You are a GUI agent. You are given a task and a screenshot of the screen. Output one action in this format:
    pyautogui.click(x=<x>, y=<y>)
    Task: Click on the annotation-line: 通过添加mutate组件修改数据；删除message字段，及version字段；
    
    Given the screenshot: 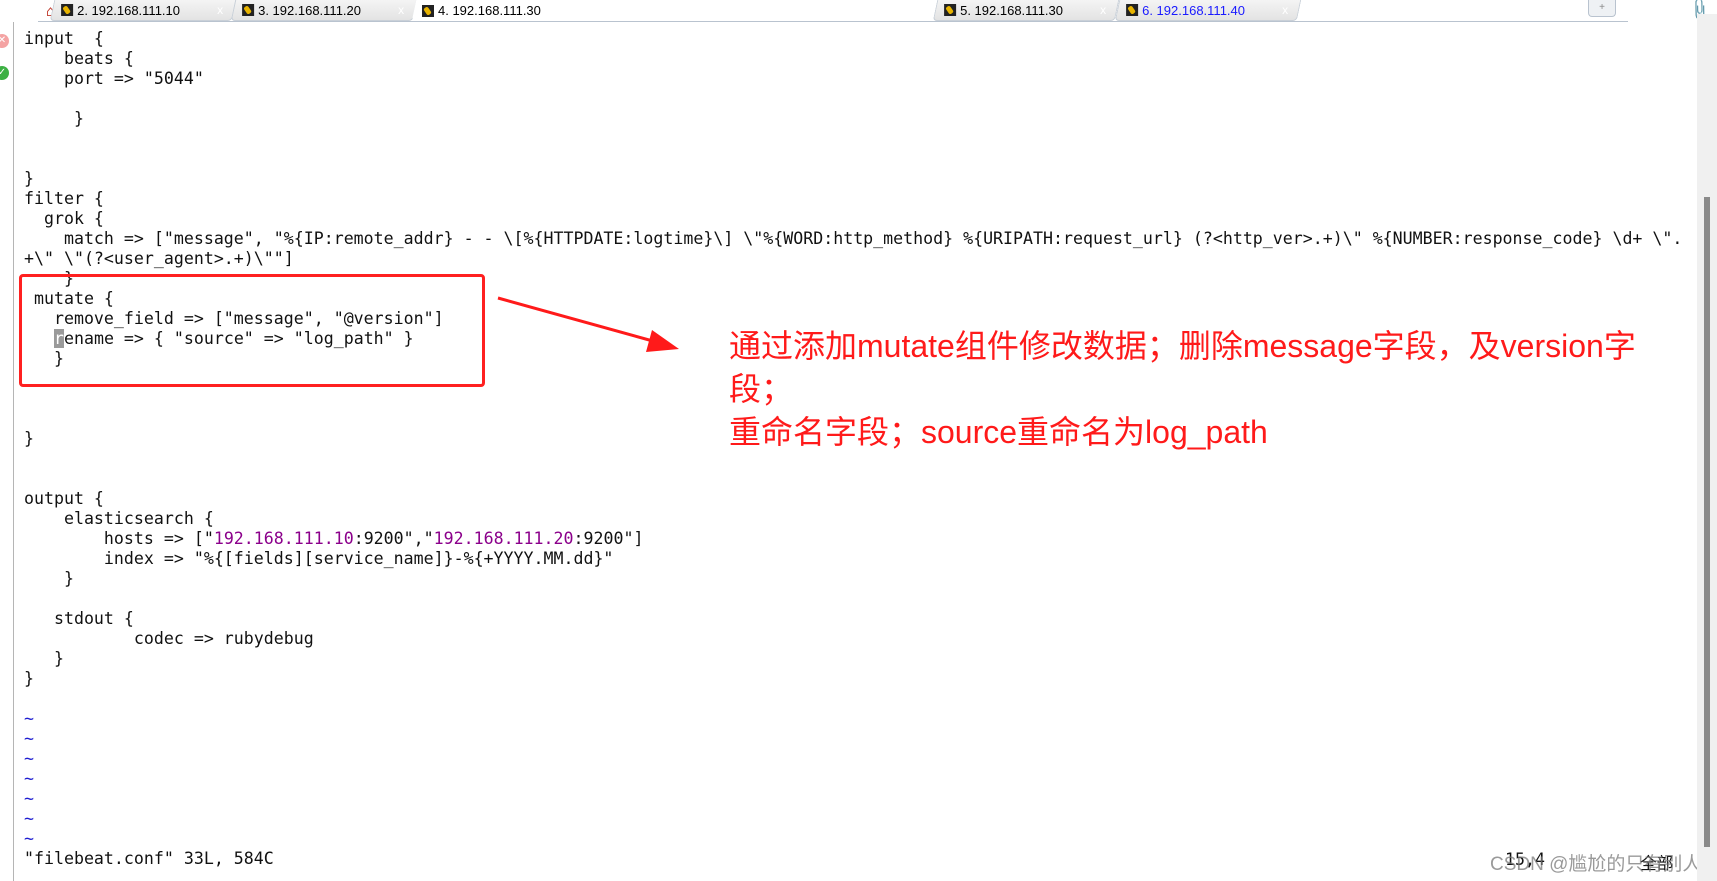 What is the action you would take?
    pyautogui.click(x=1182, y=367)
    